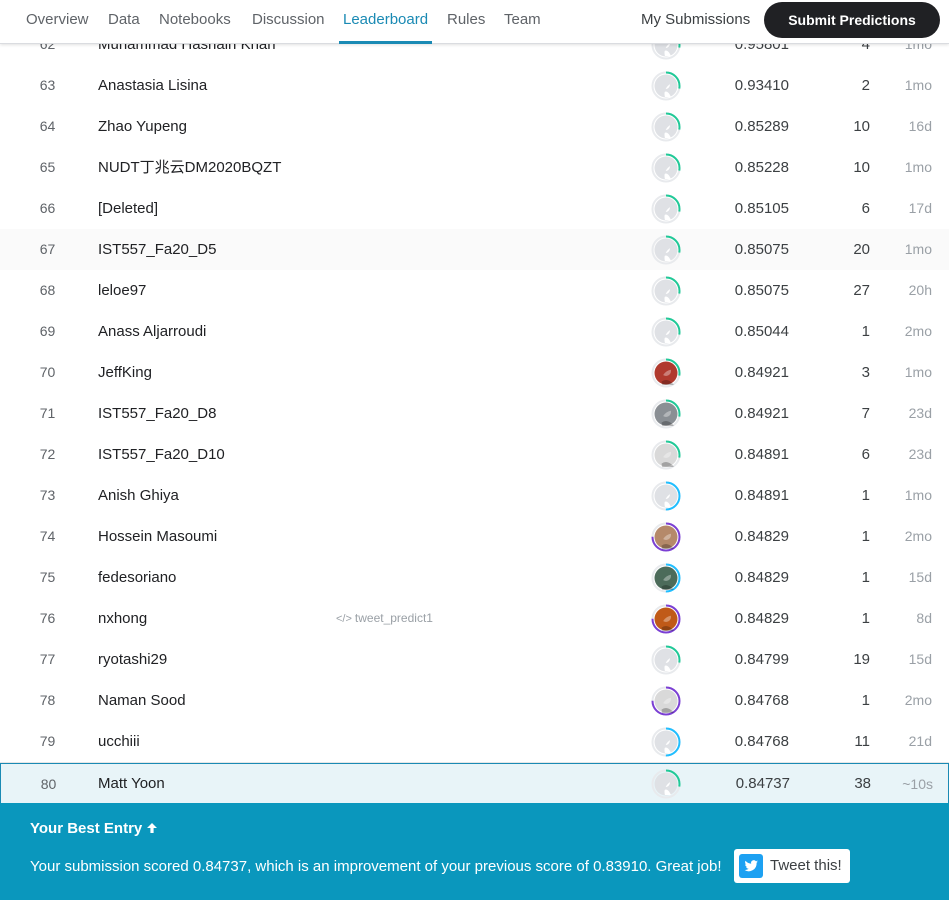 The width and height of the screenshot is (949, 900). Describe the element at coordinates (761, 167) in the screenshot. I see `score-cell: 0.85228` at that location.